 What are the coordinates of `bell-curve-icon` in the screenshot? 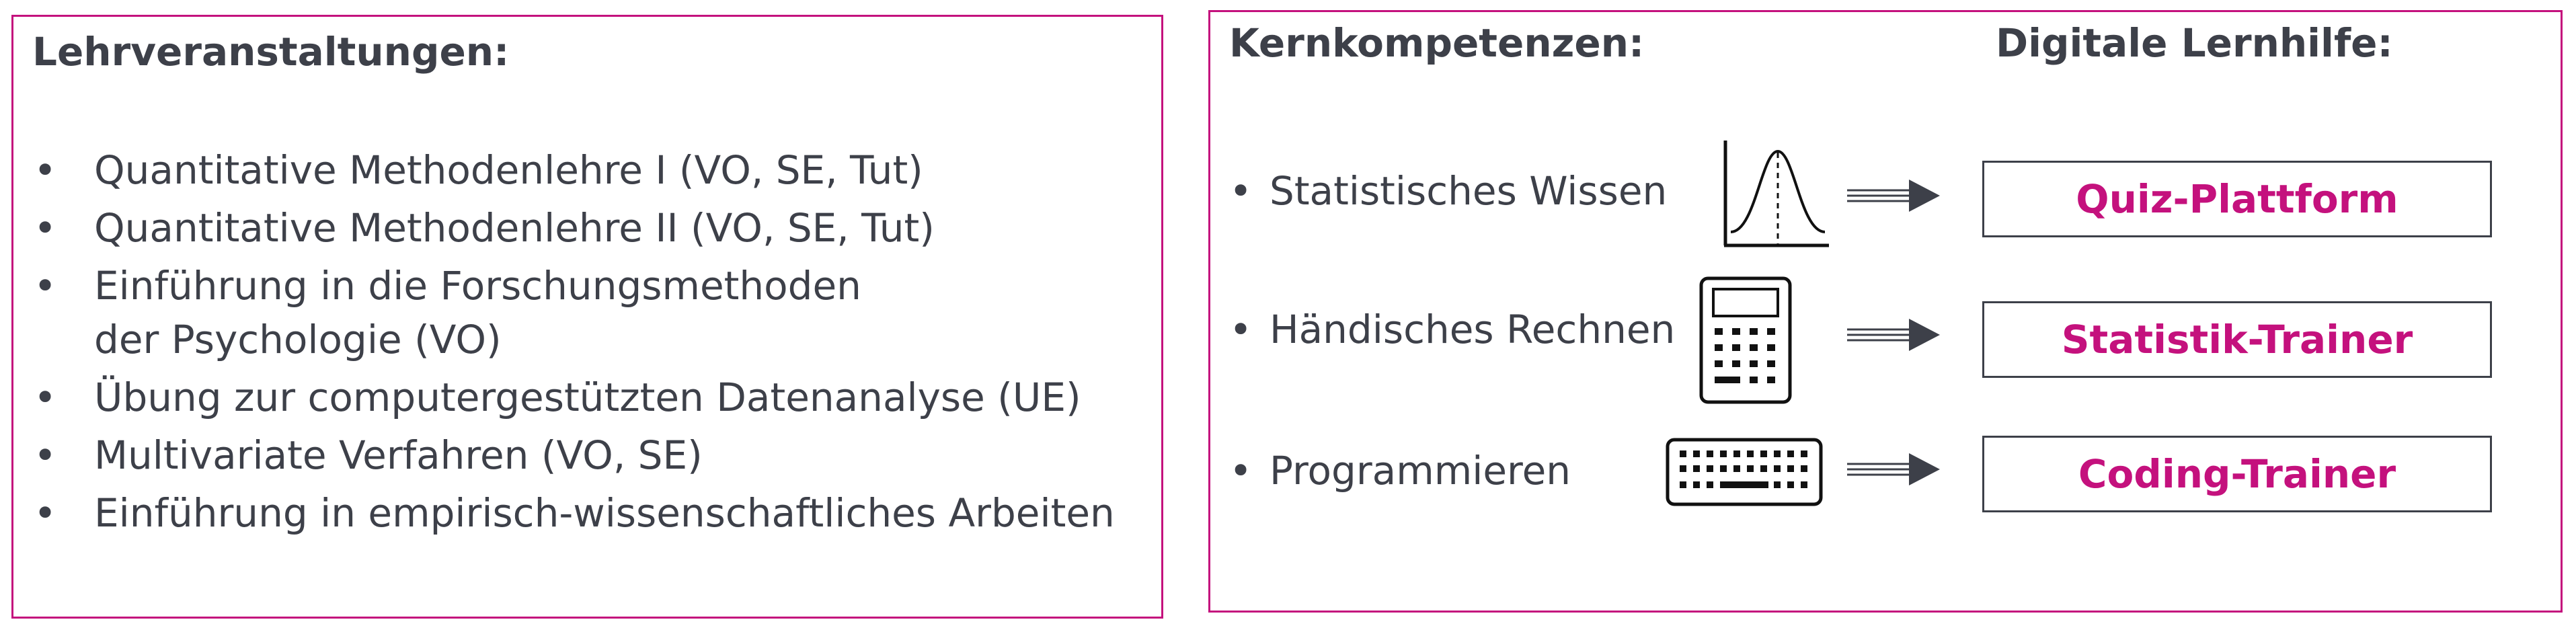 It's located at (1776, 194).